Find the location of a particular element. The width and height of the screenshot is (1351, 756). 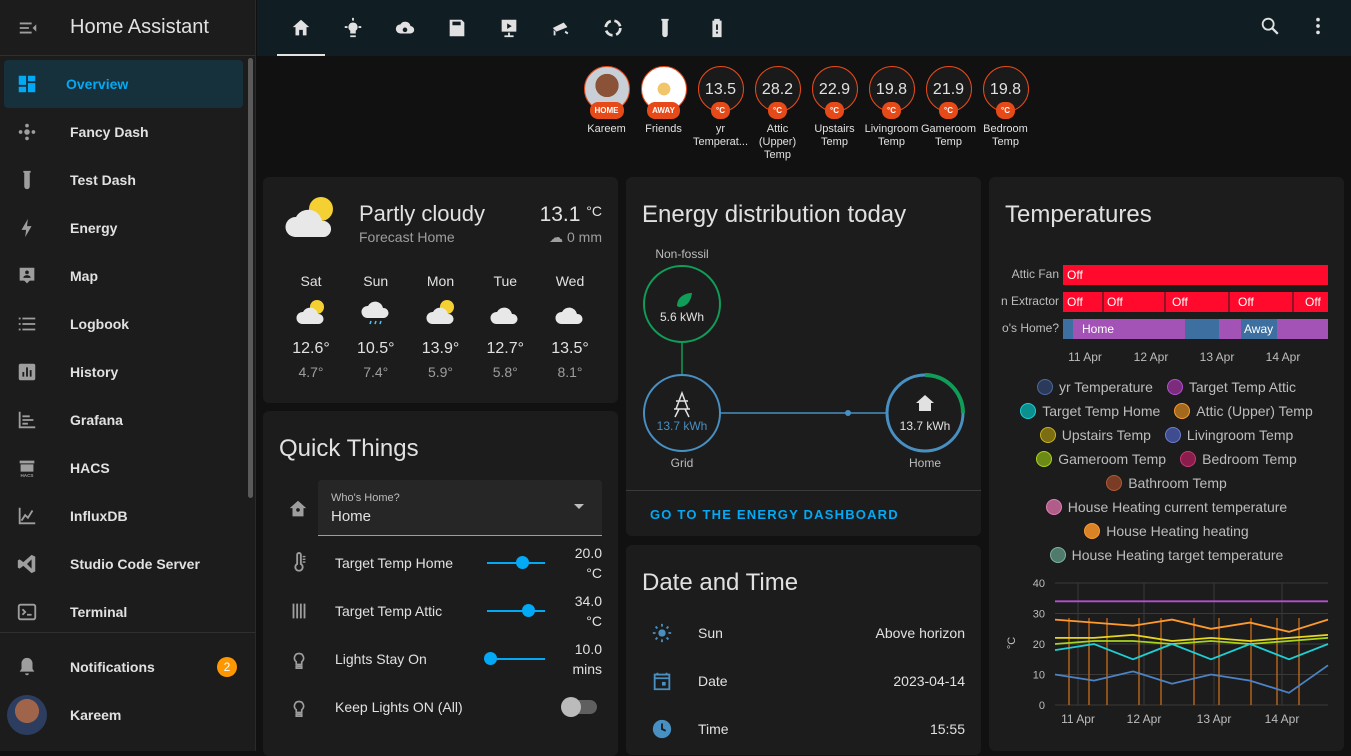

badge-unit: °C is located at coordinates (834, 110).